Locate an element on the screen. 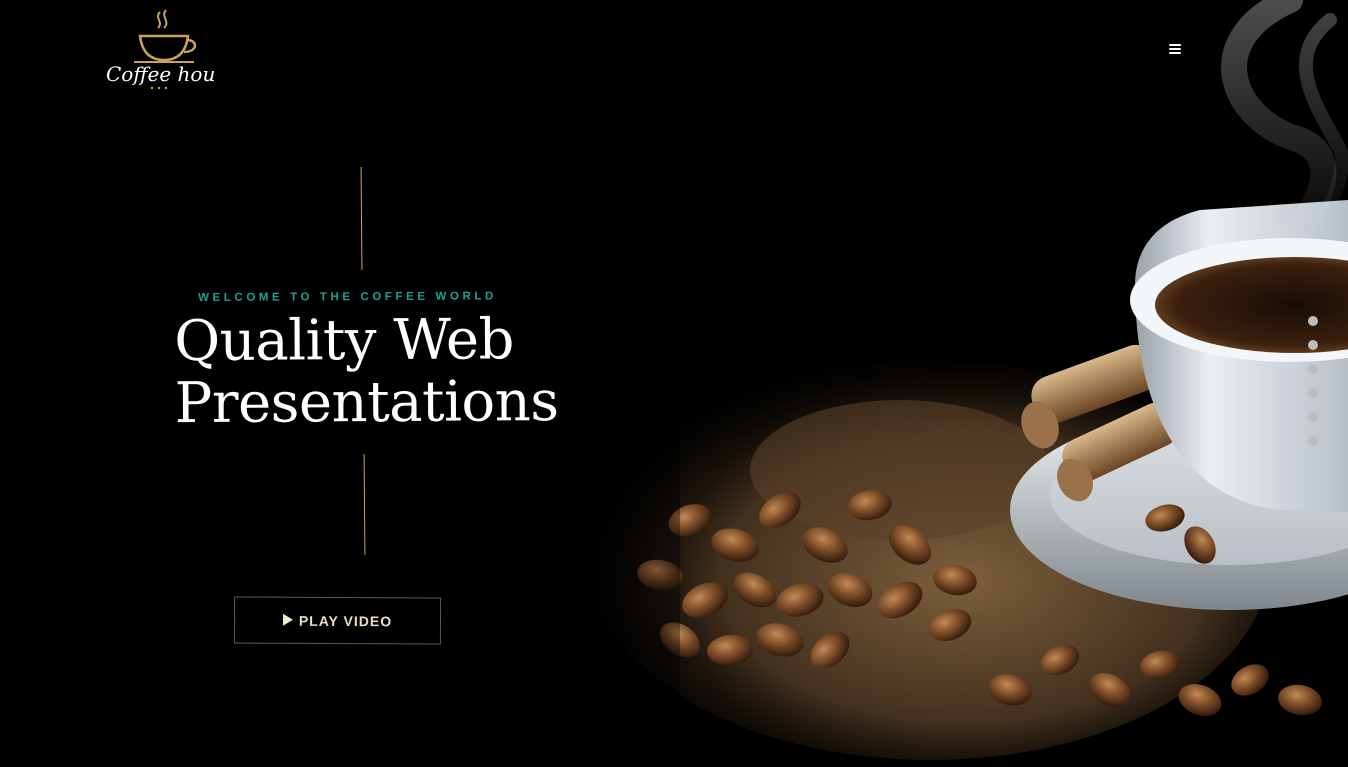 The width and height of the screenshot is (1348, 767). play-video-label: PLAY VIDEO is located at coordinates (345, 620).